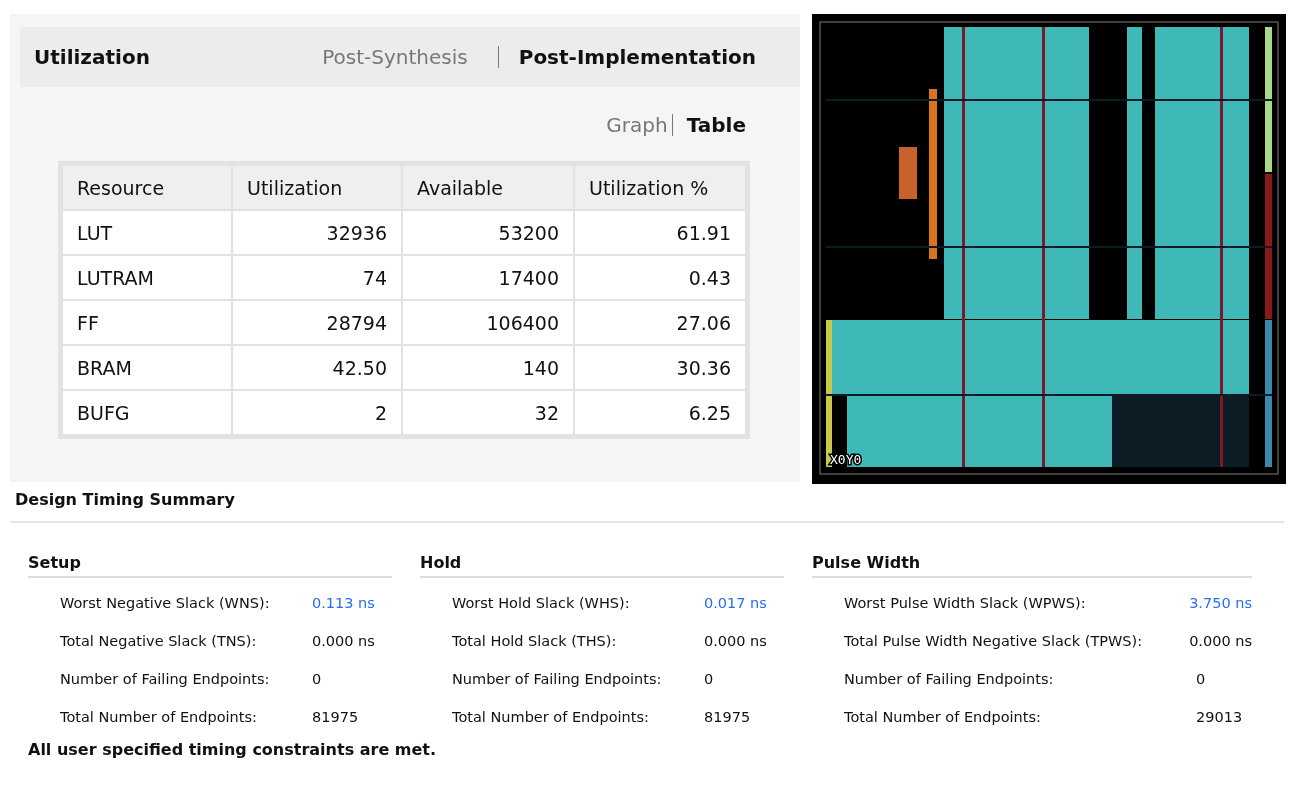 The height and width of the screenshot is (788, 1304). I want to click on table-cell: BRAM, so click(146, 367).